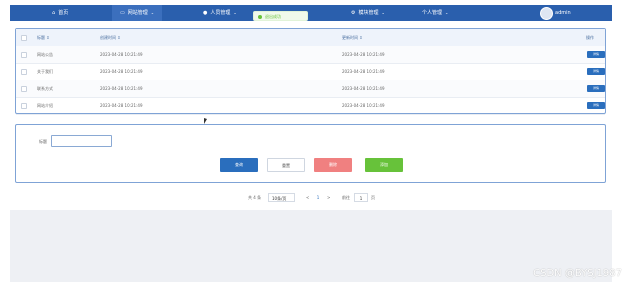 The width and height of the screenshot is (630, 287). What do you see at coordinates (45, 88) in the screenshot?
I see `cell-title: 联系方式` at bounding box center [45, 88].